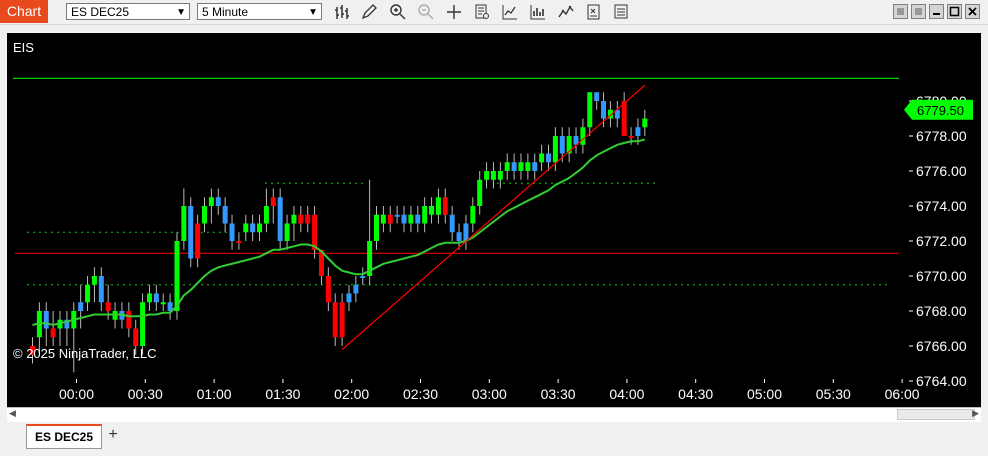 The height and width of the screenshot is (456, 988). I want to click on x-tick-label: 03:30, so click(558, 394).